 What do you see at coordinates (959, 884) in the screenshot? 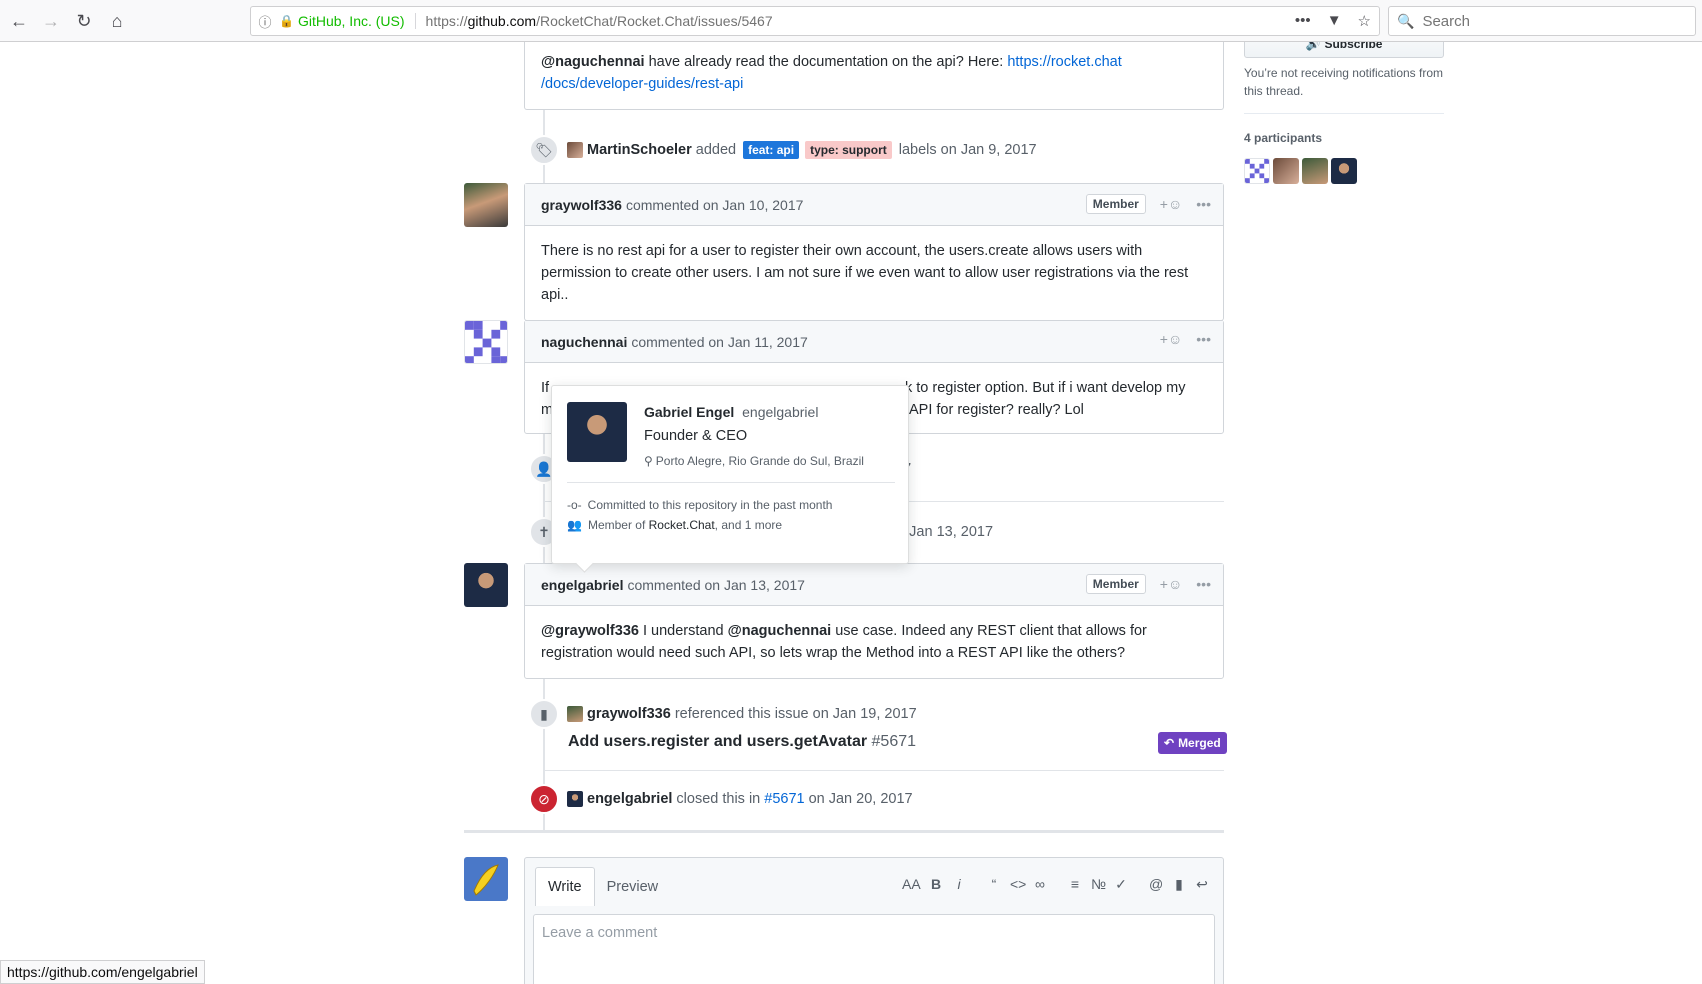
I see `italic-icon: i` at bounding box center [959, 884].